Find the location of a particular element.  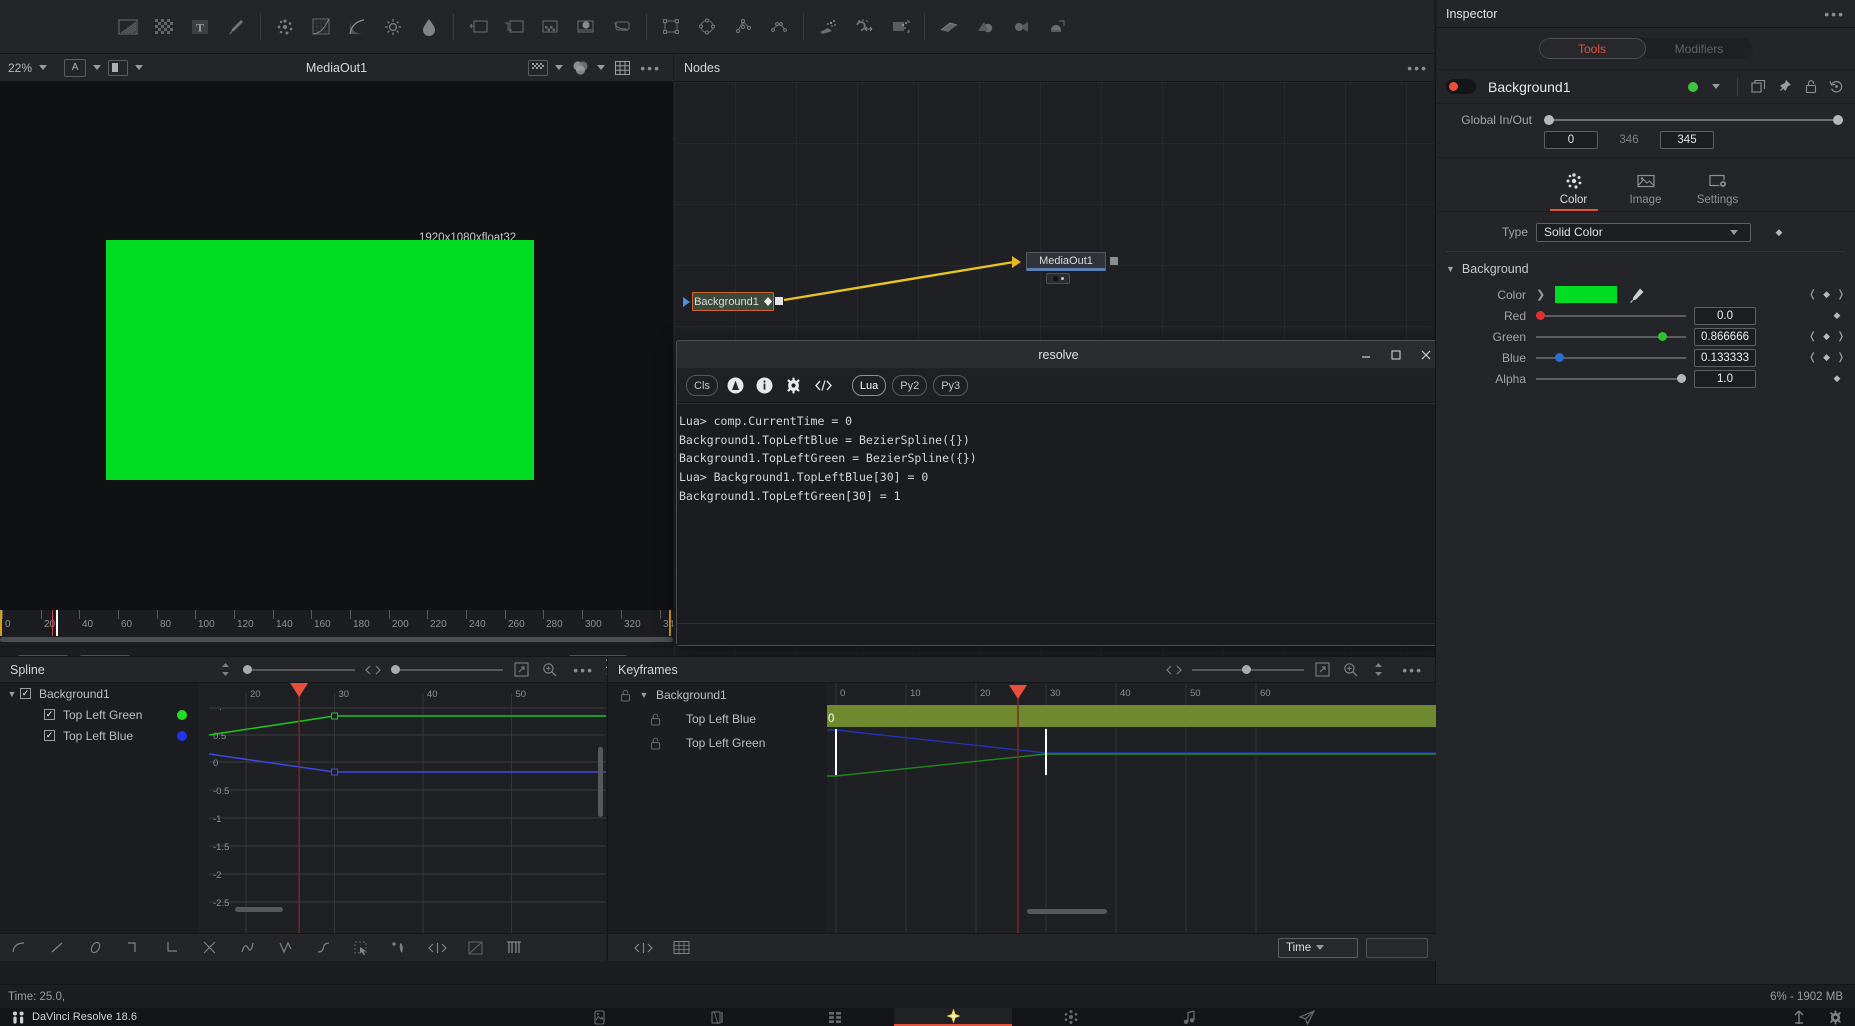

ping-pong-icon is located at coordinates (285, 948).